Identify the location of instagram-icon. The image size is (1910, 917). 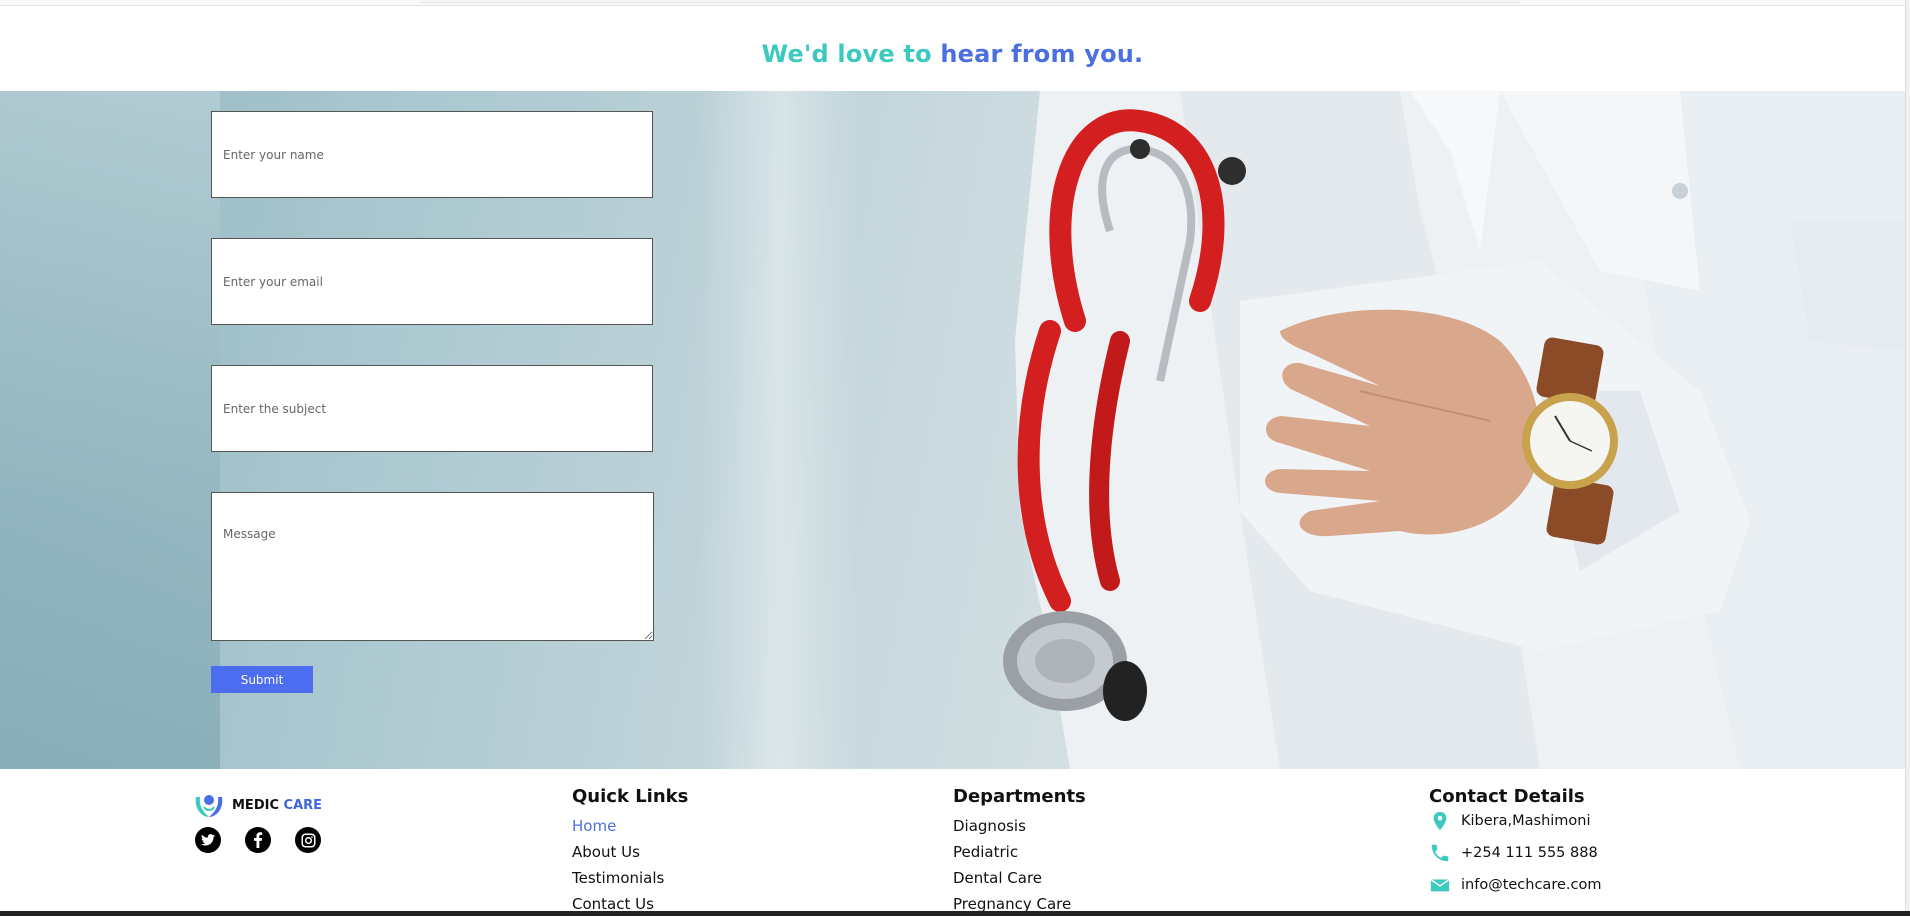
(308, 840).